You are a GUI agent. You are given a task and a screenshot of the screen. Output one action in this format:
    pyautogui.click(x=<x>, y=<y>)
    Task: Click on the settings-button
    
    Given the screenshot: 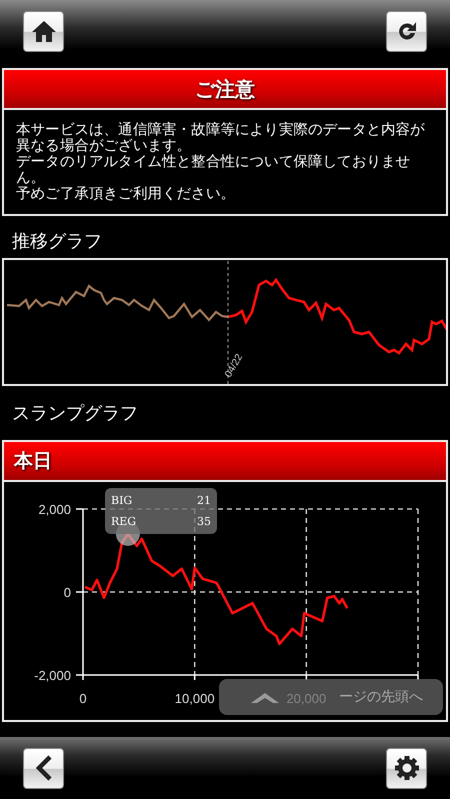 What is the action you would take?
    pyautogui.click(x=406, y=768)
    